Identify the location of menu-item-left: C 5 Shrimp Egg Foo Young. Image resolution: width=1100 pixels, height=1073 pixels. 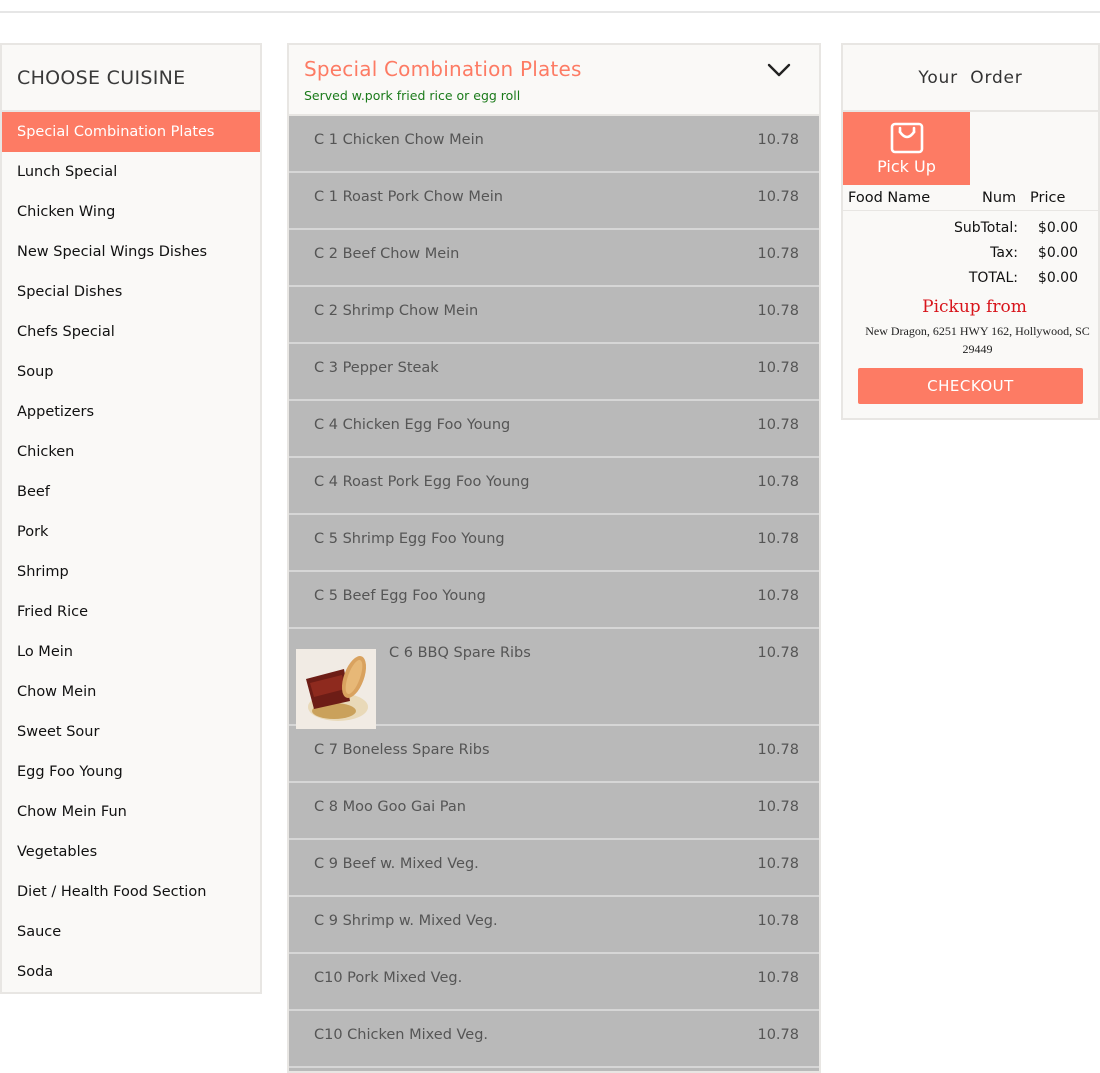
(409, 539).